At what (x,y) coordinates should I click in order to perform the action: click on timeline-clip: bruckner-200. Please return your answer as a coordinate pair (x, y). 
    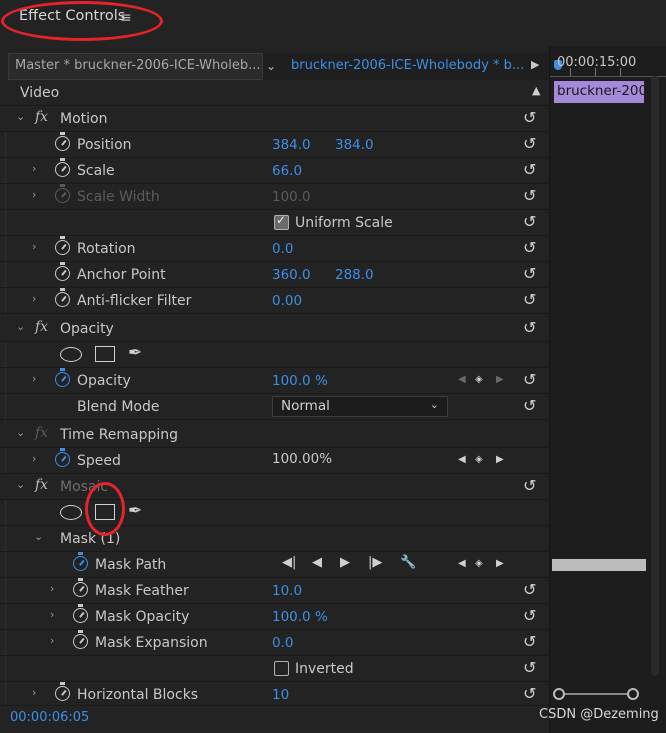
    Looking at the image, I should click on (599, 92).